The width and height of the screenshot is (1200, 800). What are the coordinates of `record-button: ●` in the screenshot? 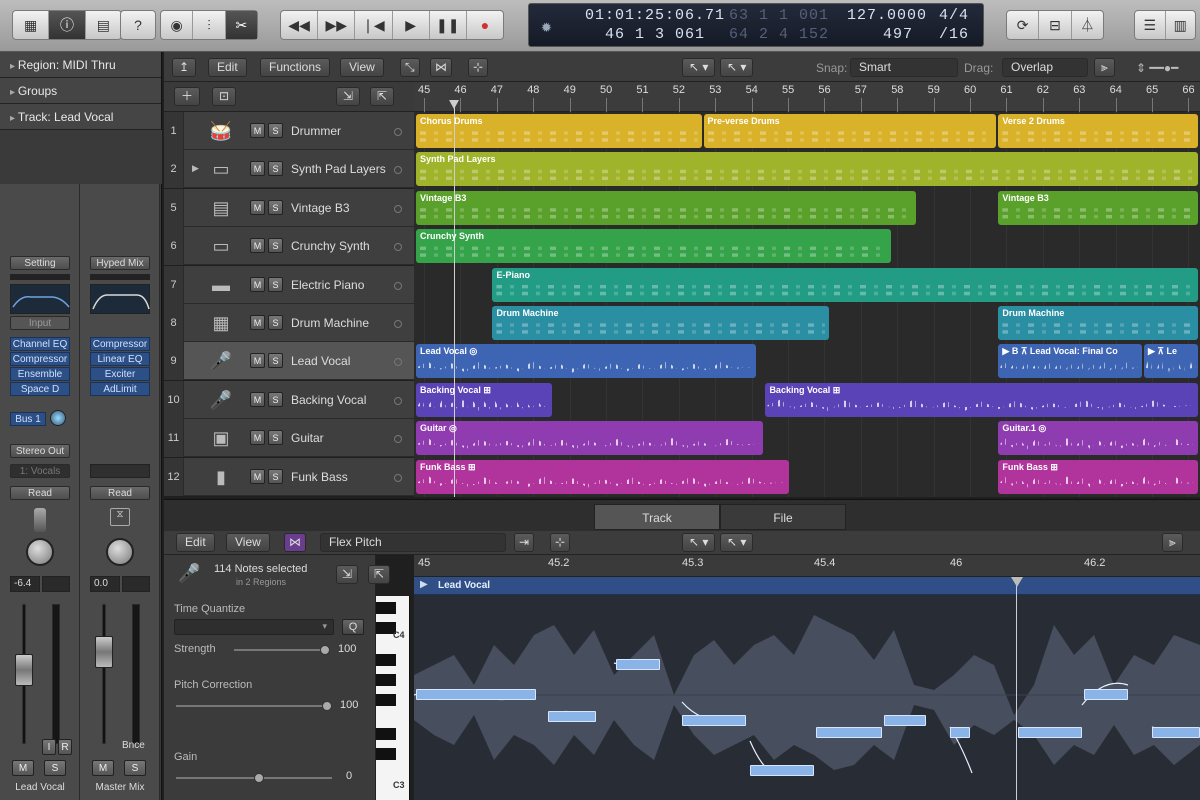 It's located at (485, 25).